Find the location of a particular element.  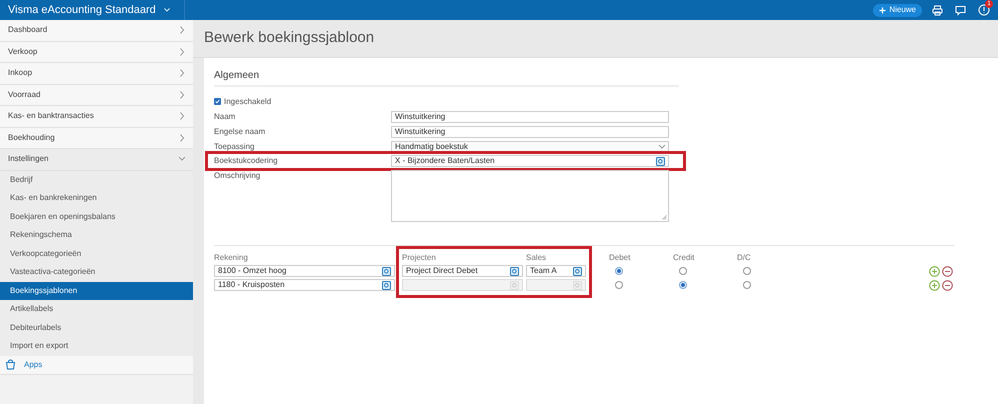

sidebar-subitem: Boekingssjablonen is located at coordinates (96, 291).